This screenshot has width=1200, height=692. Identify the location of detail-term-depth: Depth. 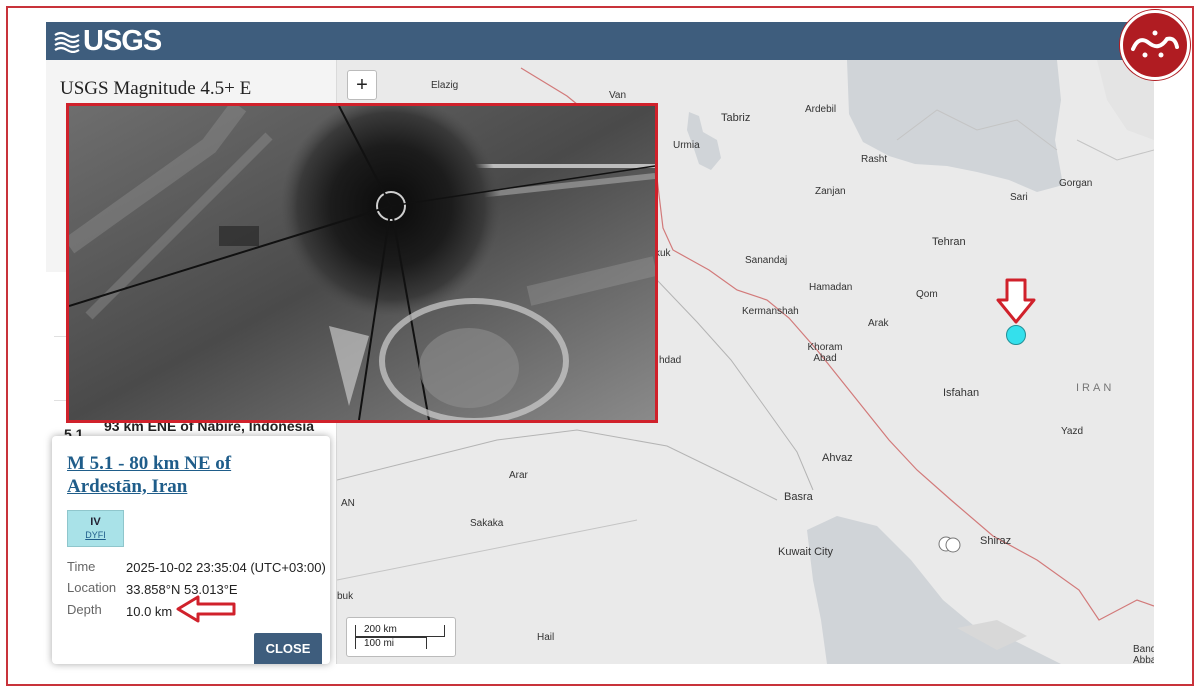
(84, 609).